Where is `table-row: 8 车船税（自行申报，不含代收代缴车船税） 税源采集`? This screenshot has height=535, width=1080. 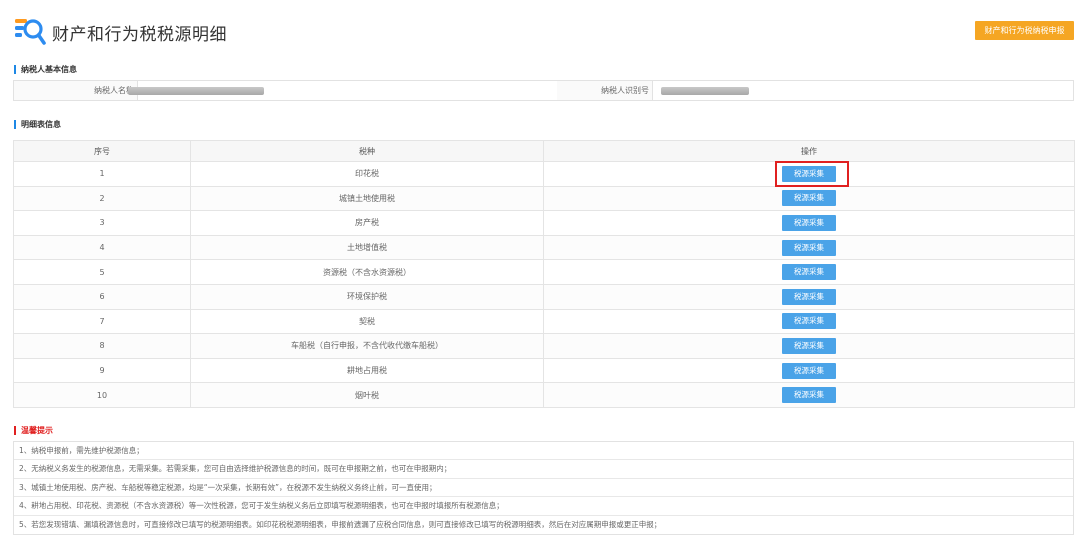 table-row: 8 车船税（自行申报，不含代收代缴车船税） 税源采集 is located at coordinates (544, 346).